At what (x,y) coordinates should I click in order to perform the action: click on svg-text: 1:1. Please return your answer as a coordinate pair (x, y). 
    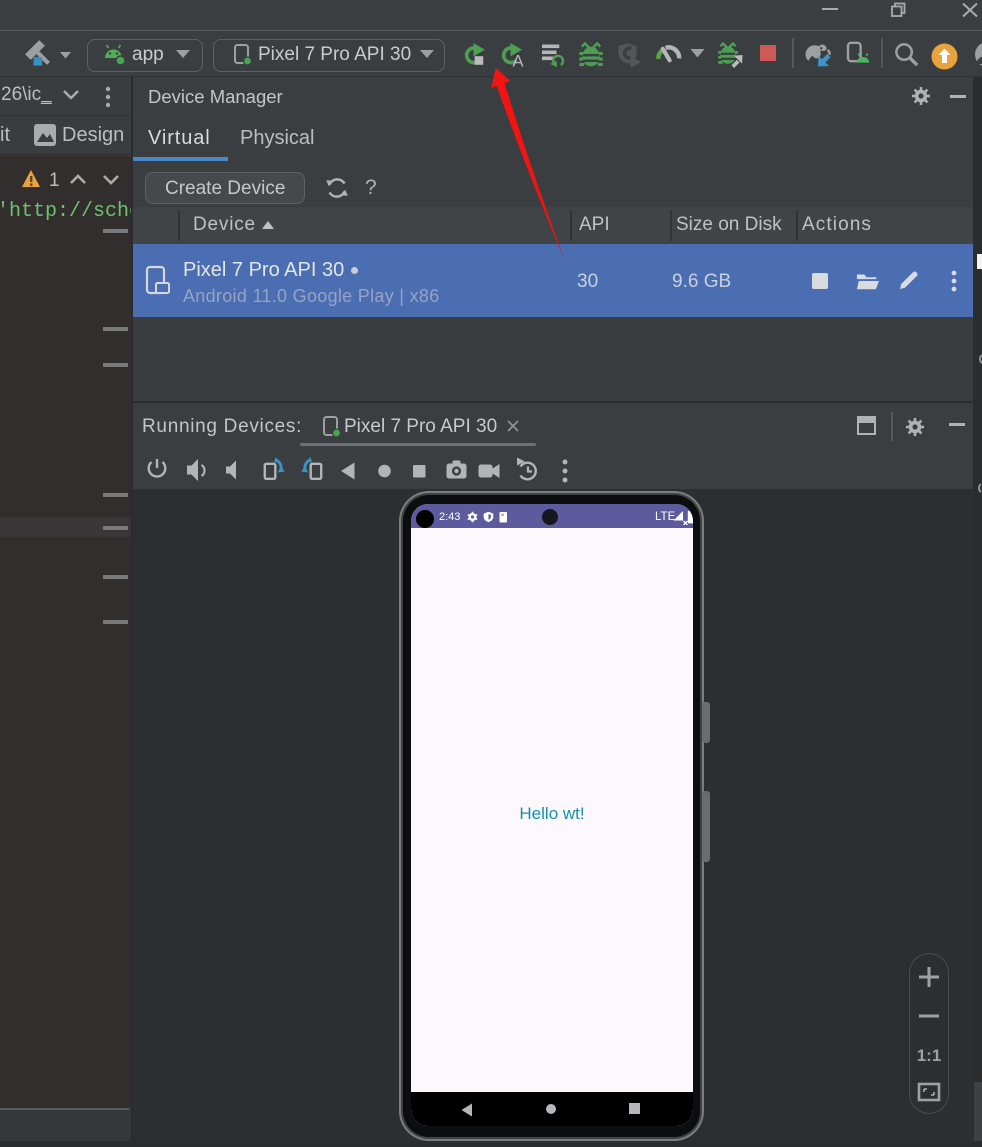
    Looking at the image, I should click on (929, 1055).